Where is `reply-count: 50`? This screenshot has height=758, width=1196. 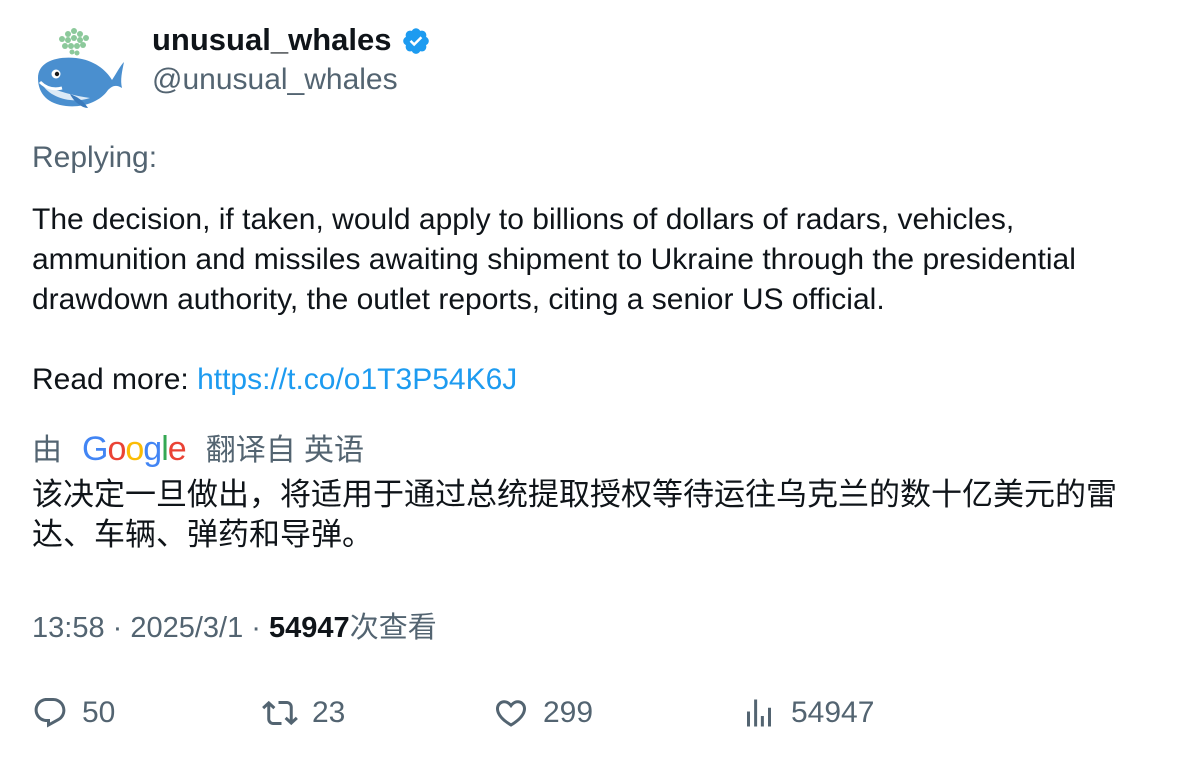 reply-count: 50 is located at coordinates (99, 712).